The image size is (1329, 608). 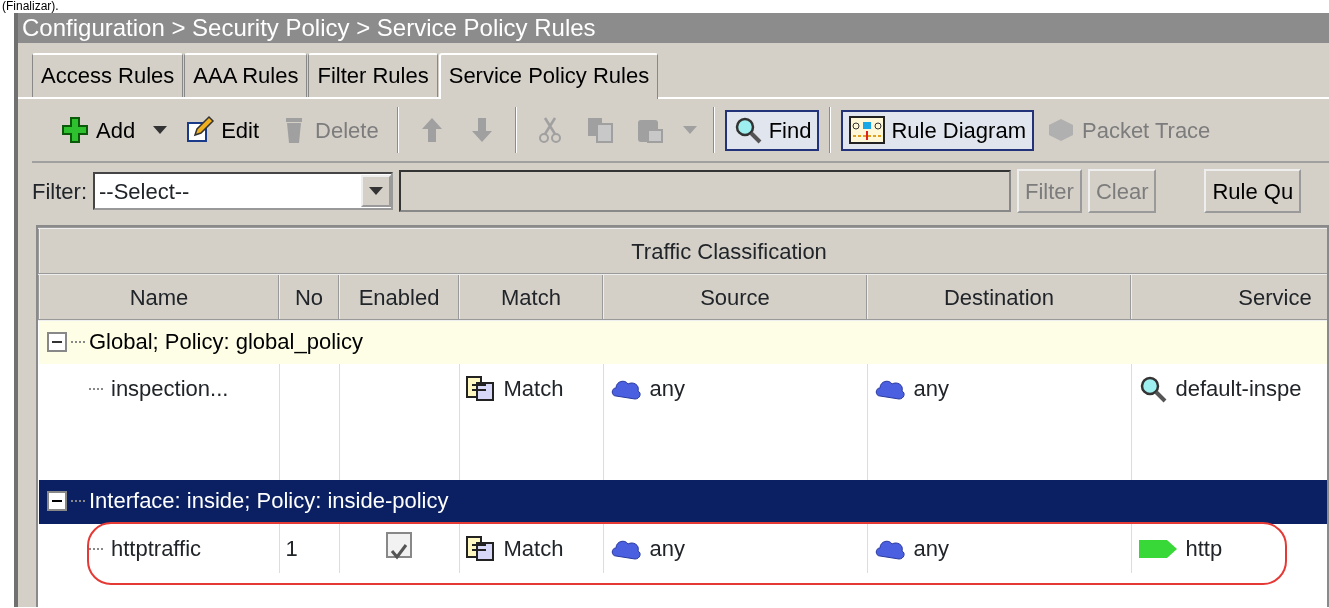 I want to click on column-header: Enabled, so click(x=399, y=297).